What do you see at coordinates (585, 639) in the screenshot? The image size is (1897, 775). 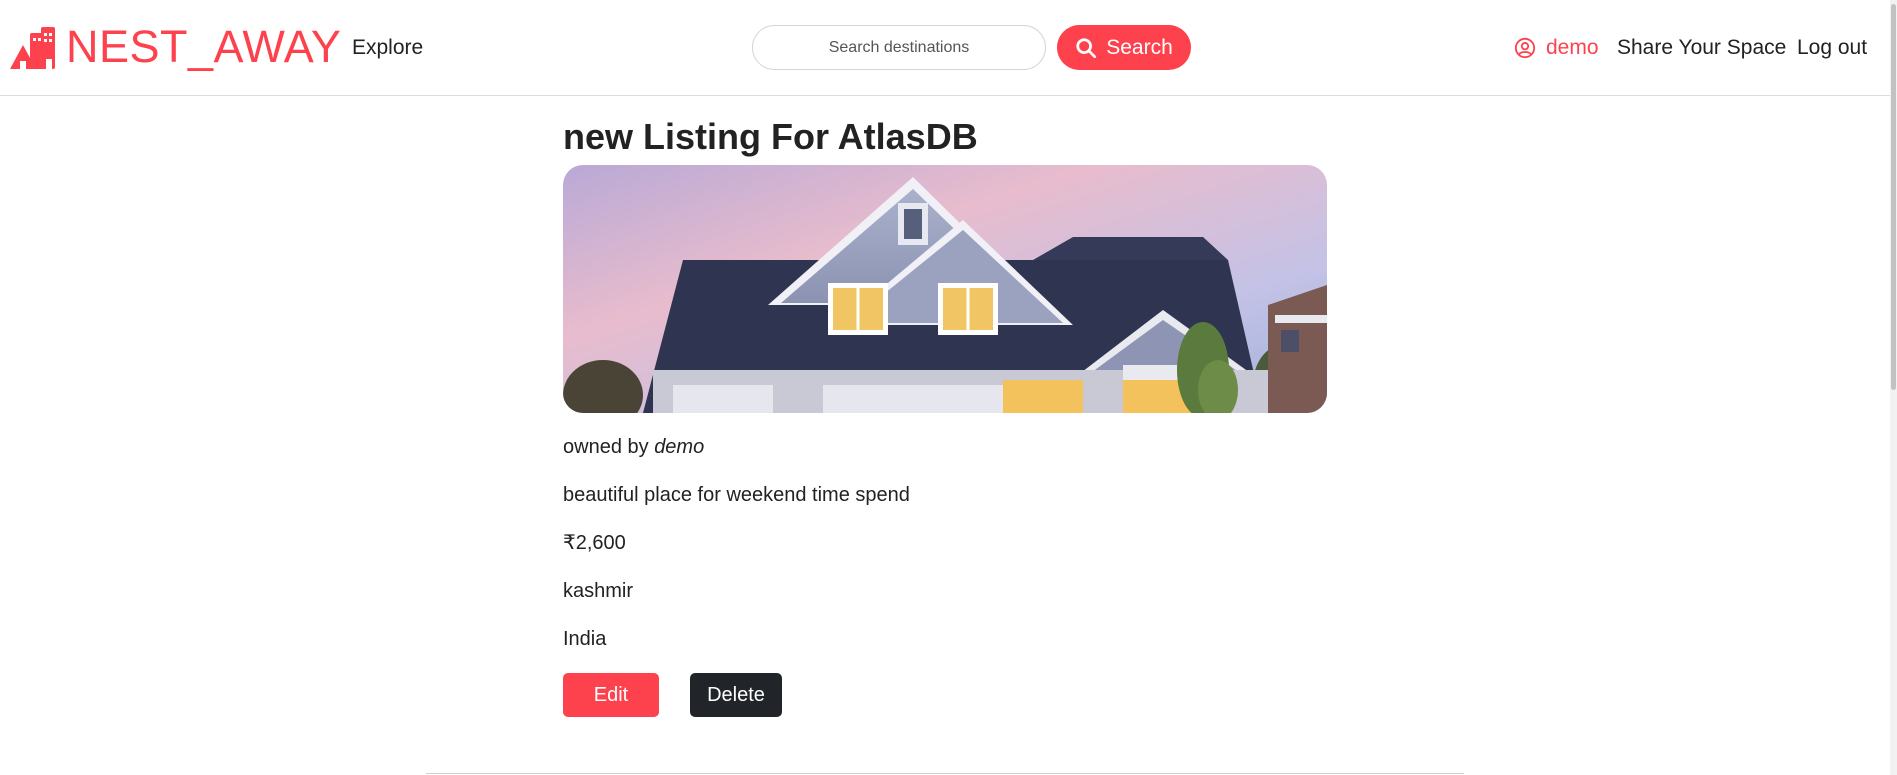 I see `listing-country: India` at bounding box center [585, 639].